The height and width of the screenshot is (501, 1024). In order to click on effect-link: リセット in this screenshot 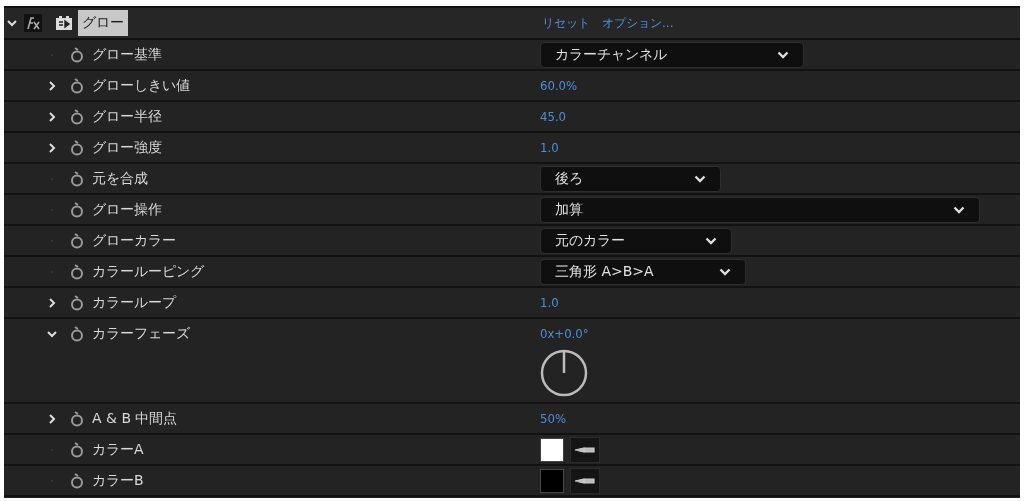, I will do `click(566, 23)`.